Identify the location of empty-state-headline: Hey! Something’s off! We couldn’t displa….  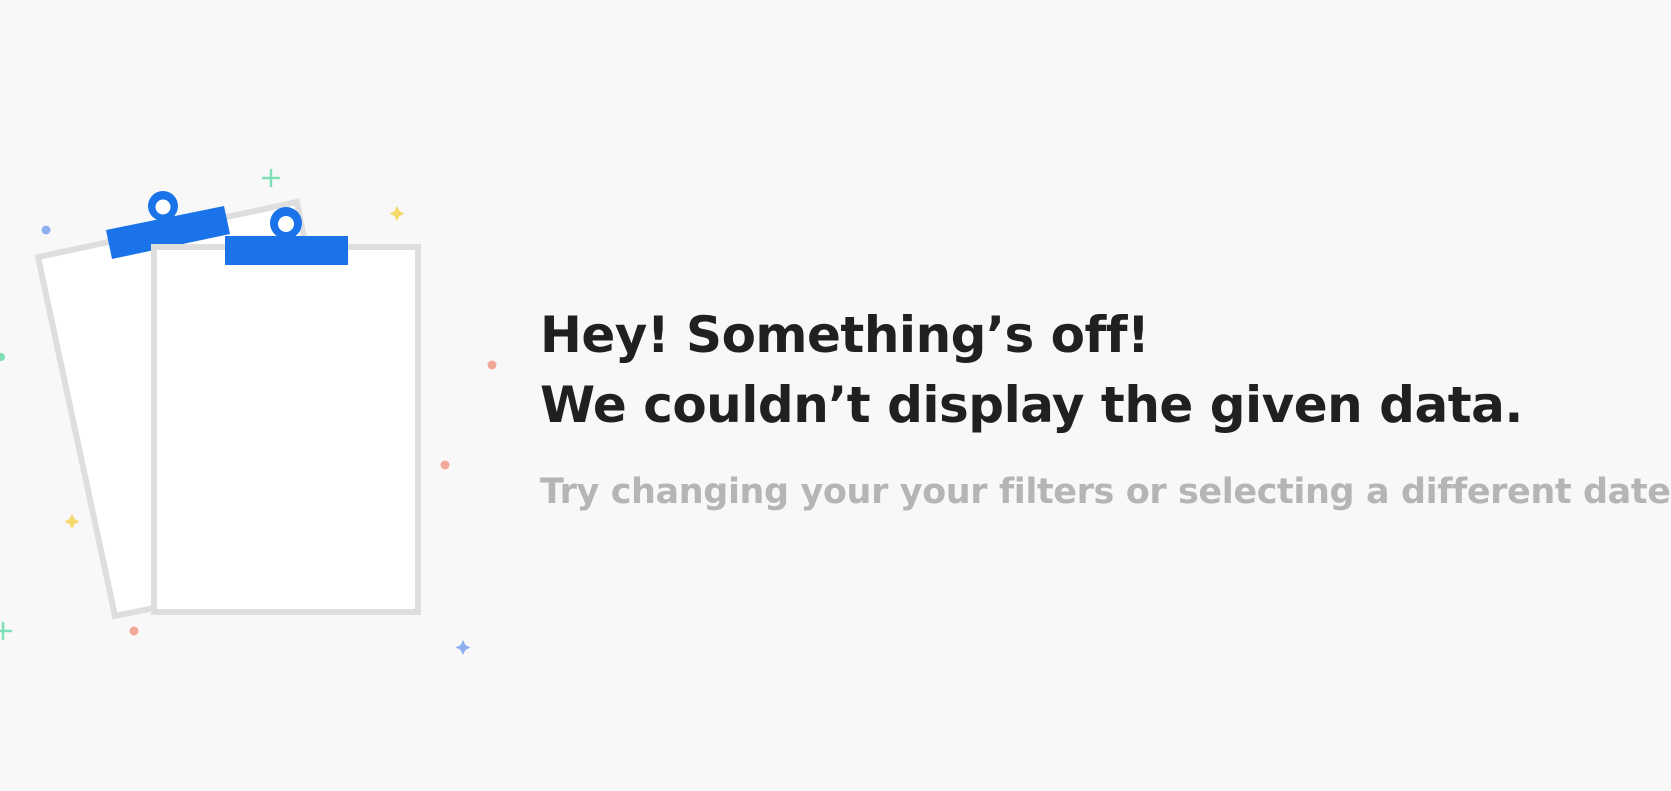
(1100, 370).